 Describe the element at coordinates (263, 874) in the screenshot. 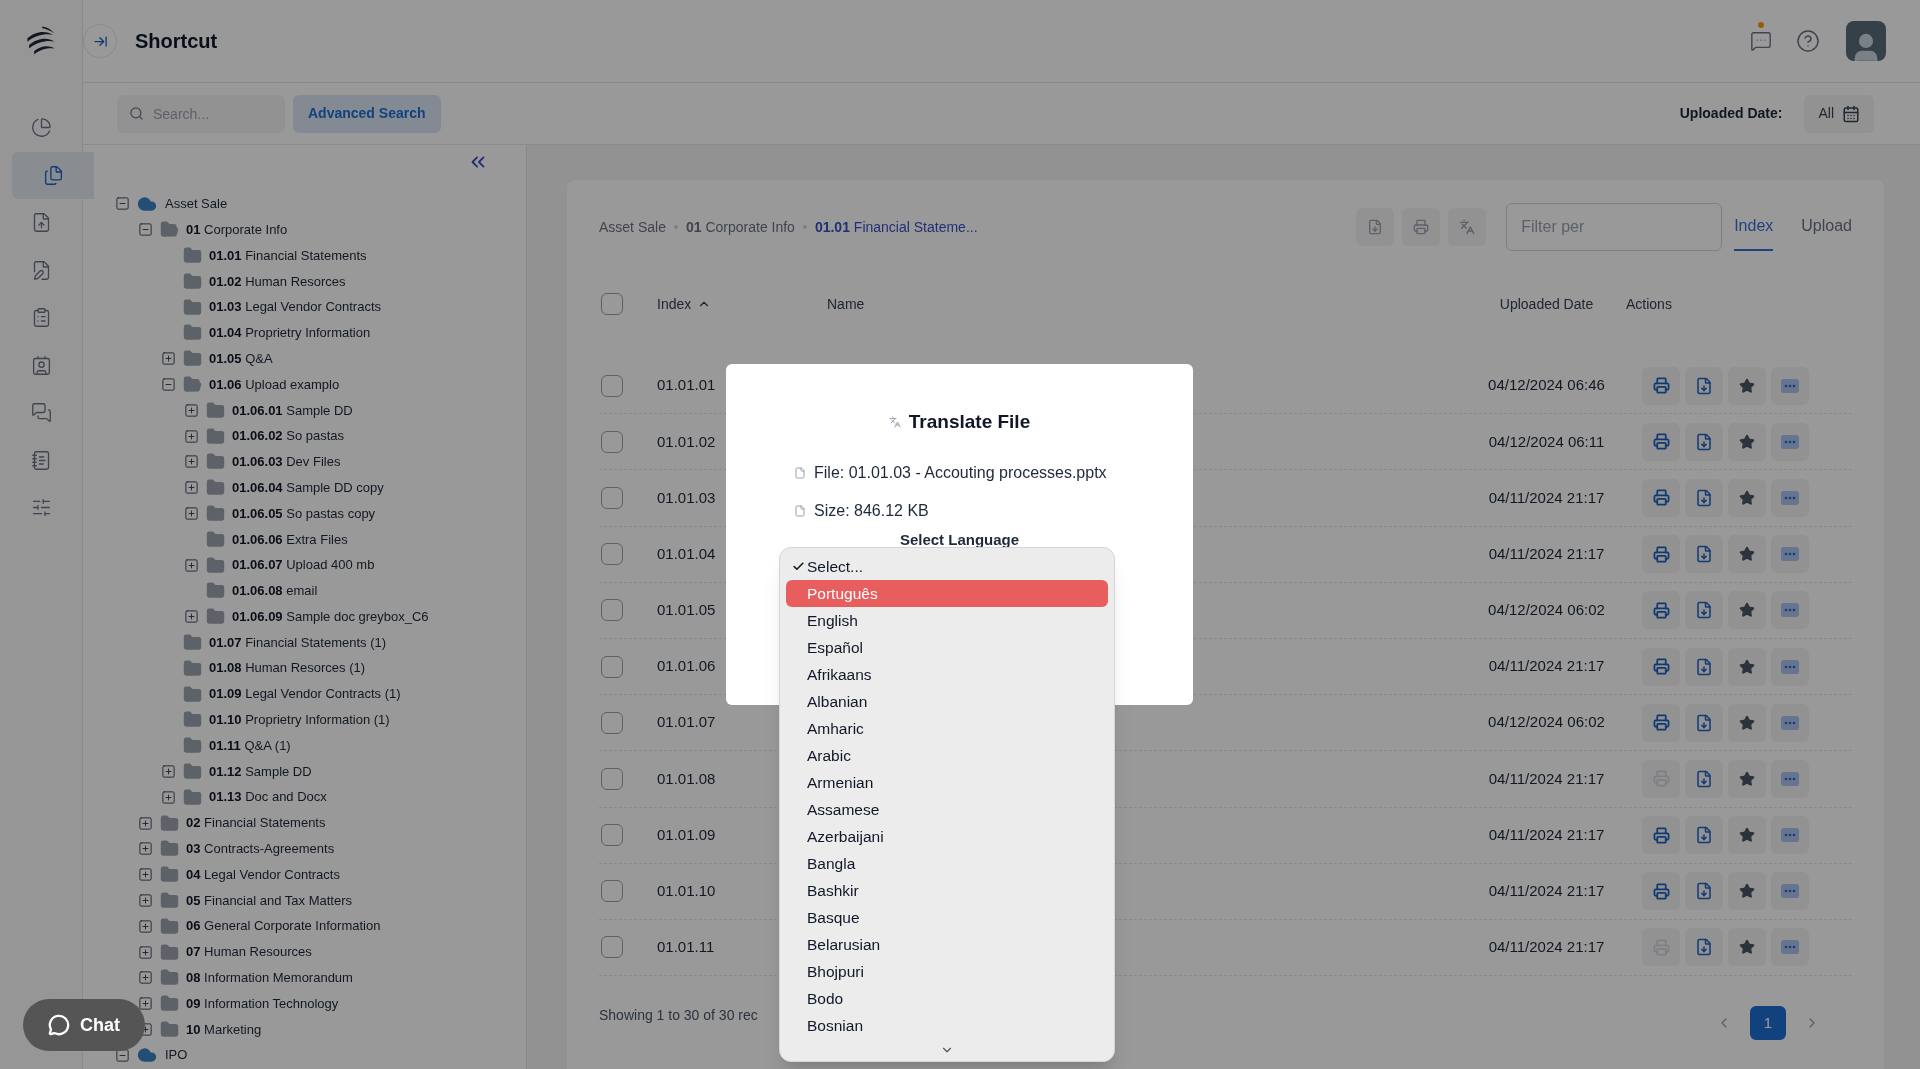

I see `tree-item: 04 Legal Vendor Contracts` at that location.